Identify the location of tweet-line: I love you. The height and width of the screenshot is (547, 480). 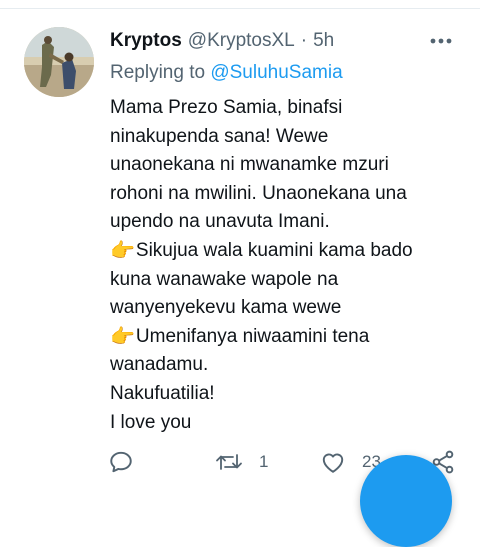
(151, 422).